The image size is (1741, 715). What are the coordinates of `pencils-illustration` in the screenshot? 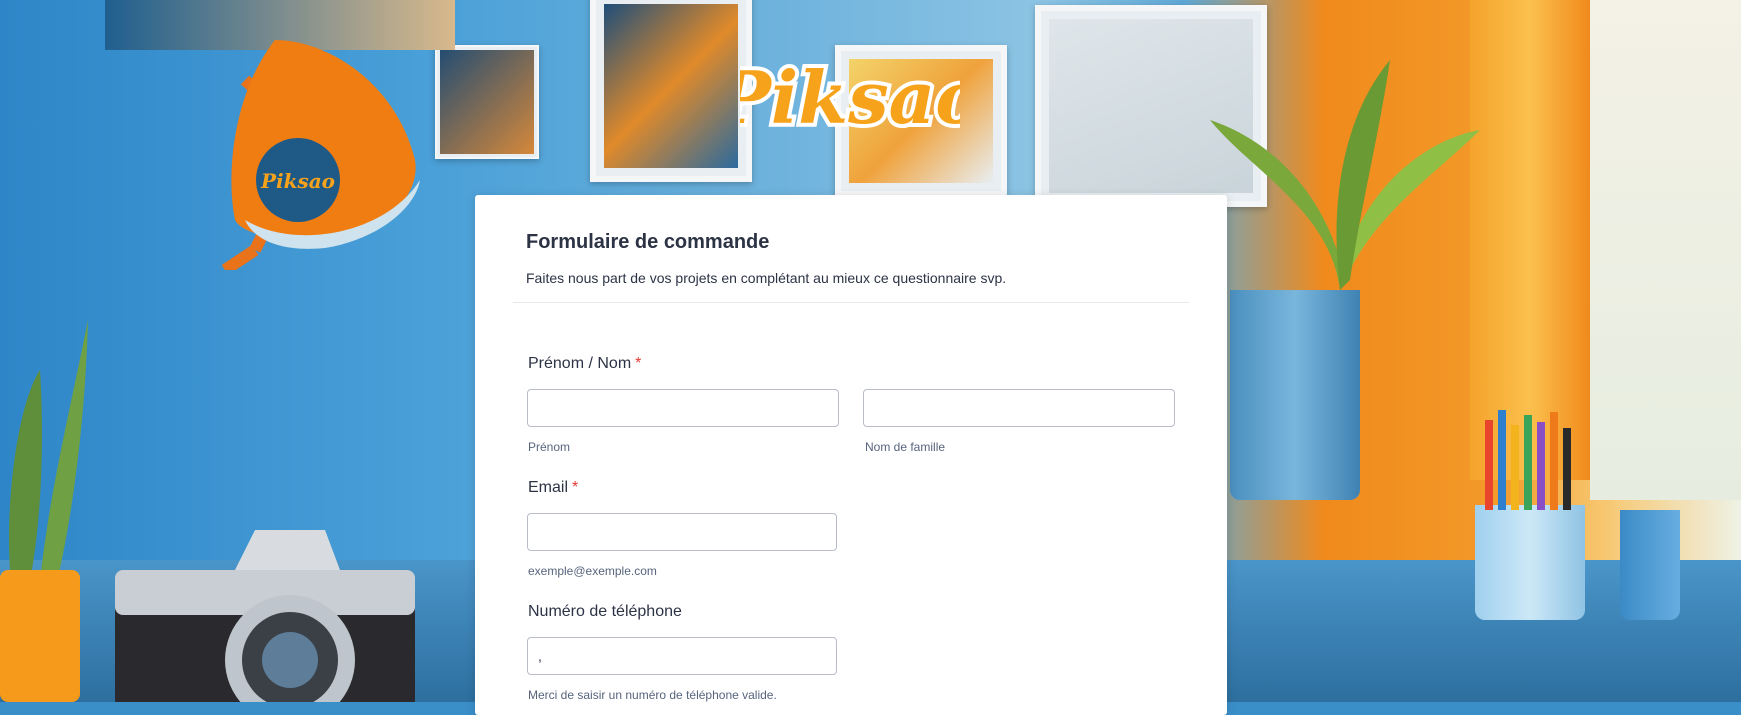 It's located at (1528, 460).